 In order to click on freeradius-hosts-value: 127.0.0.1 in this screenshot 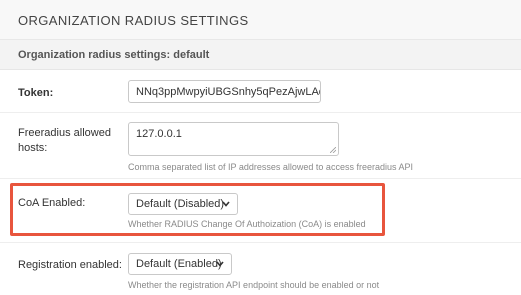, I will do `click(159, 134)`.